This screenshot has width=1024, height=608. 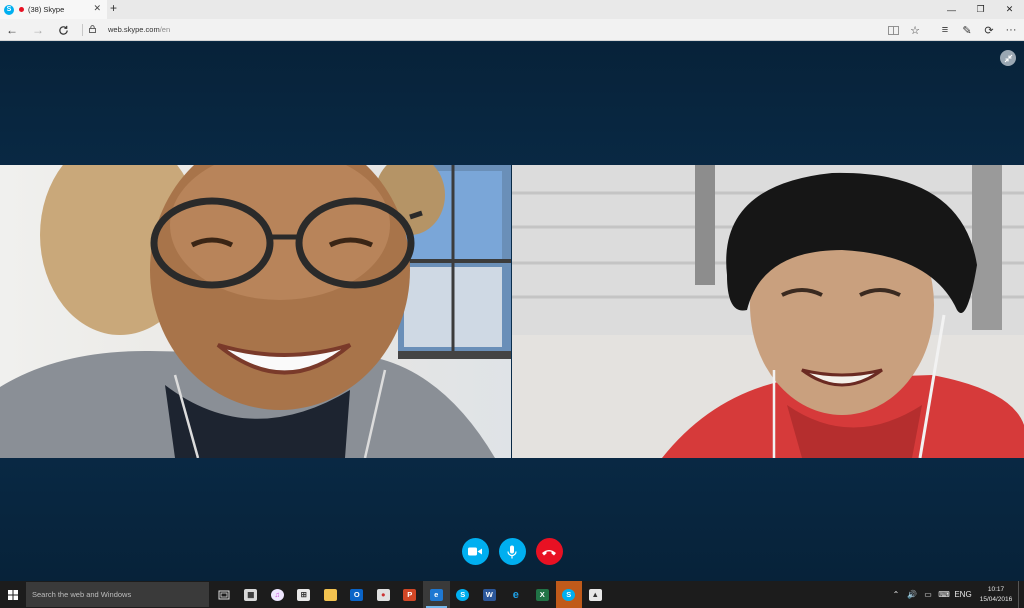 I want to click on close-tab-icon: ✕, so click(x=97, y=8).